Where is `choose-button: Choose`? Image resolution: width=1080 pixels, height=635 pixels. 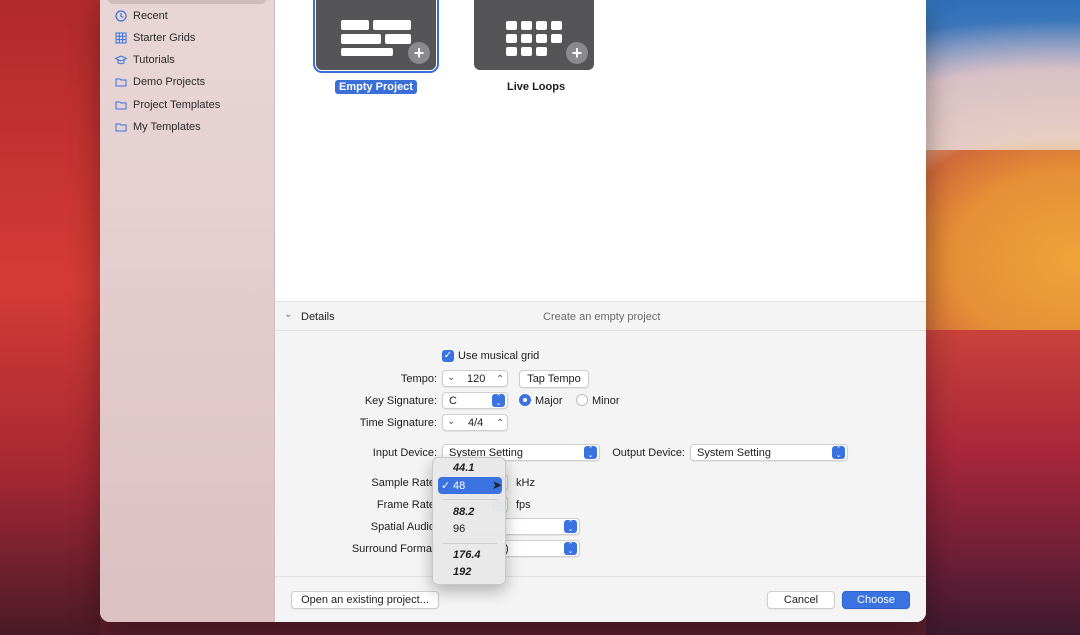 choose-button: Choose is located at coordinates (876, 600).